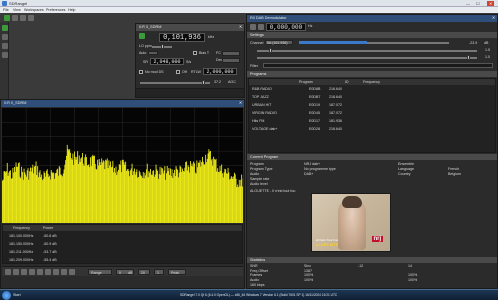  Describe the element at coordinates (64, 272) in the screenshot. I see `fill-icon` at that location.